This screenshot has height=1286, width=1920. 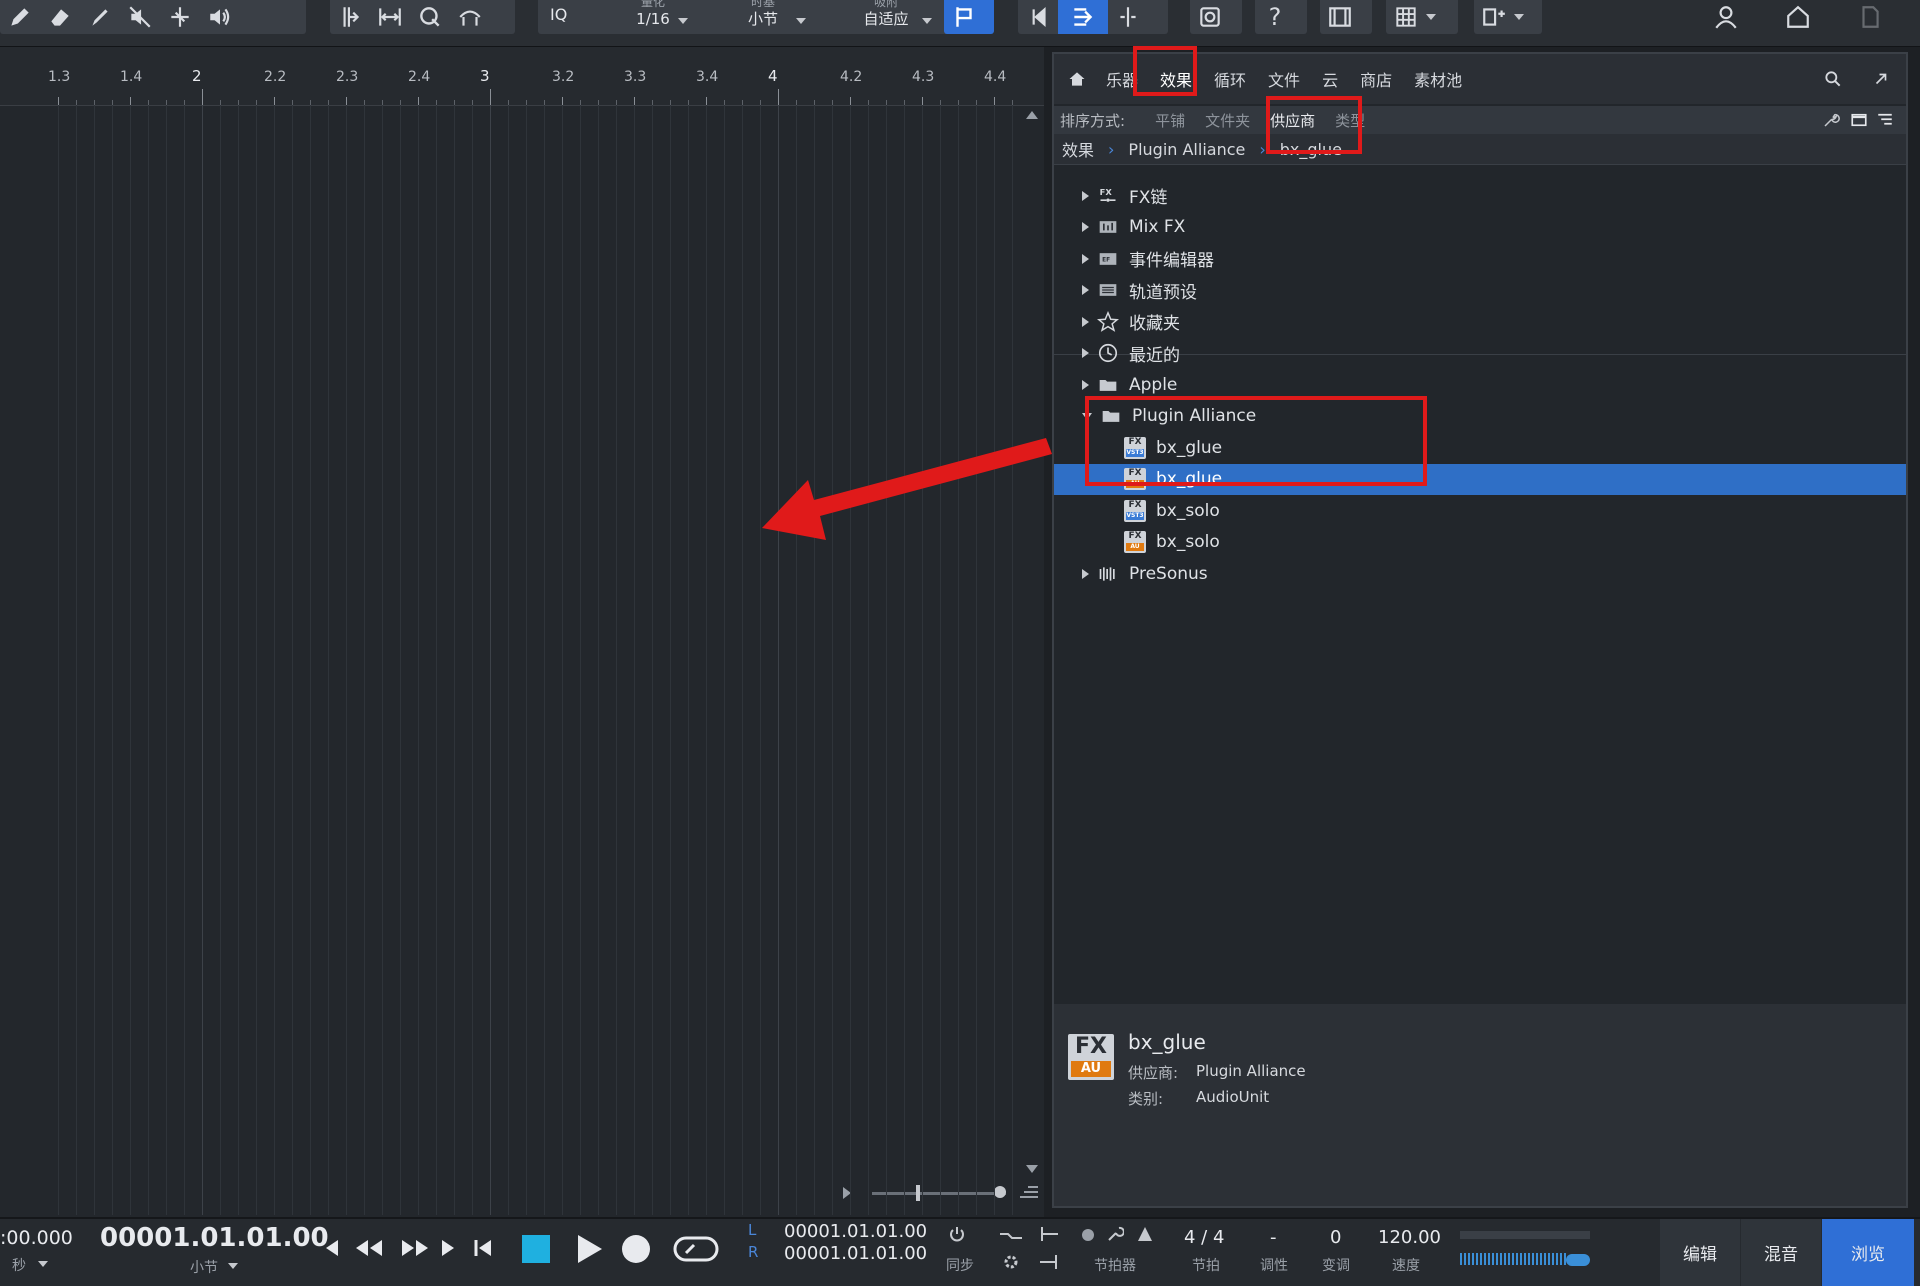 I want to click on tab-files: 文件, so click(x=1284, y=79).